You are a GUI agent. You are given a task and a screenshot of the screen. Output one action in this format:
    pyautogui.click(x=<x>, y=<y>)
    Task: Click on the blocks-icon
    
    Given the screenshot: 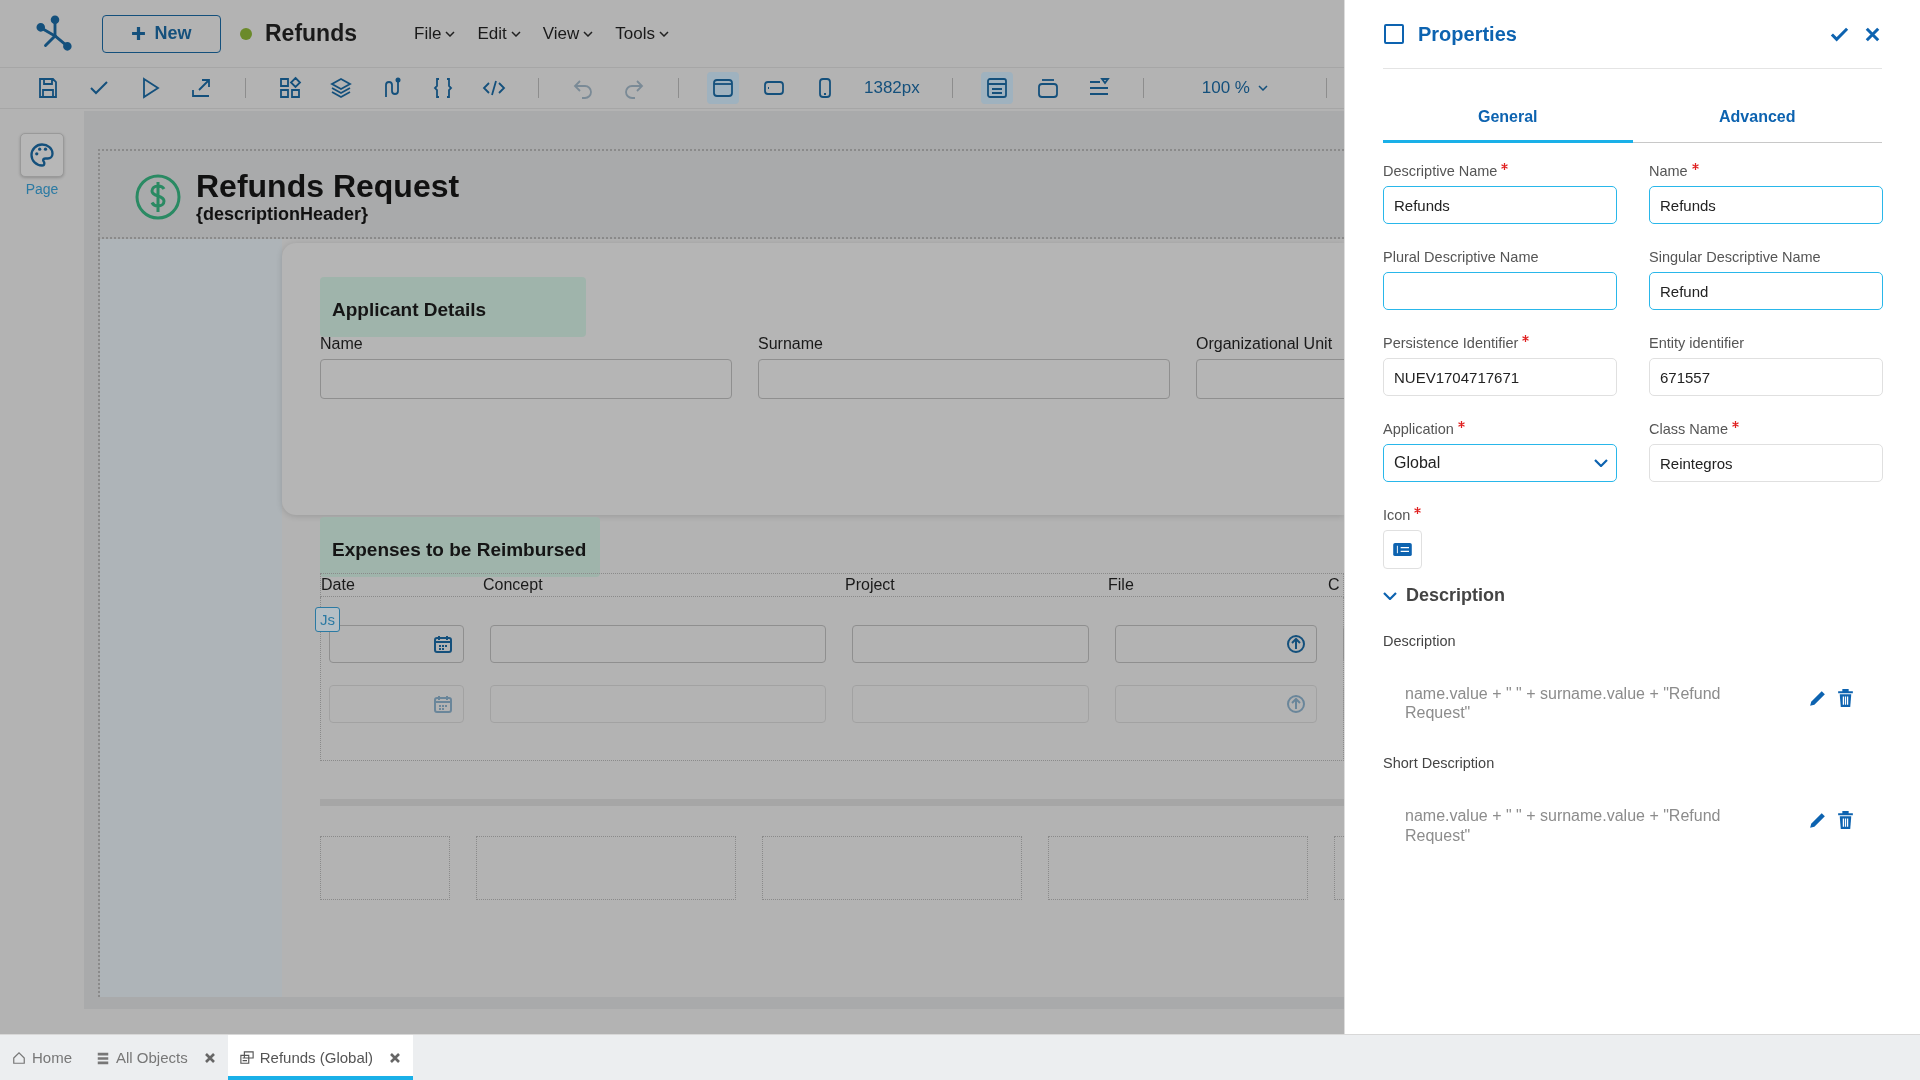 What is the action you would take?
    pyautogui.click(x=290, y=88)
    